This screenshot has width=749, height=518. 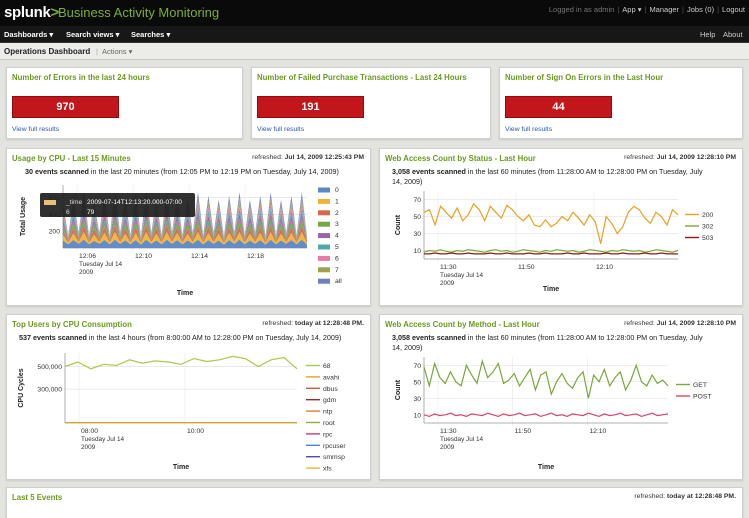 What do you see at coordinates (331, 377) in the screenshot?
I see `legend-label-avahi: avahi` at bounding box center [331, 377].